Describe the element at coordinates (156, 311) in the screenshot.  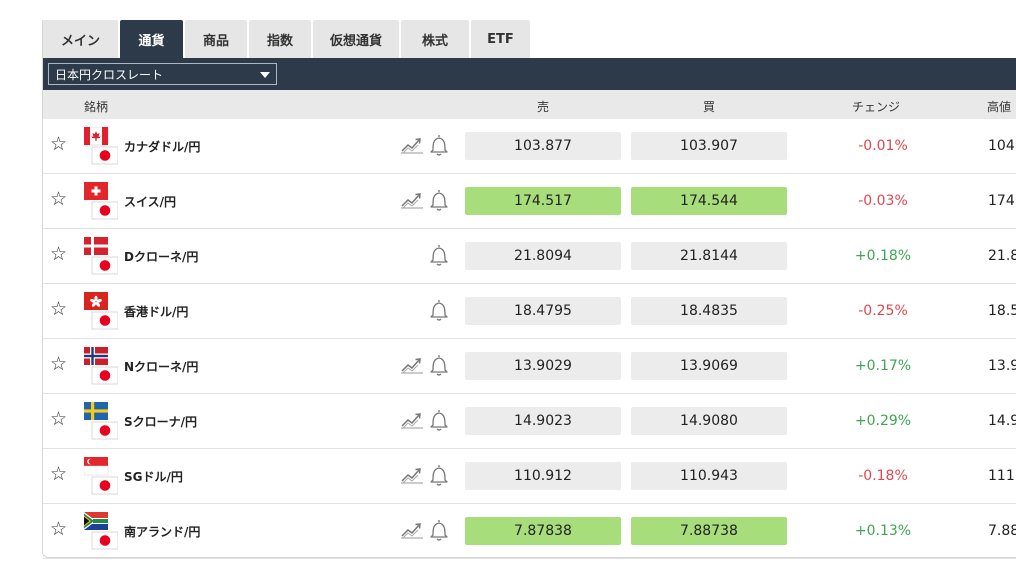
I see `instrument-name: 香港ドル/円` at that location.